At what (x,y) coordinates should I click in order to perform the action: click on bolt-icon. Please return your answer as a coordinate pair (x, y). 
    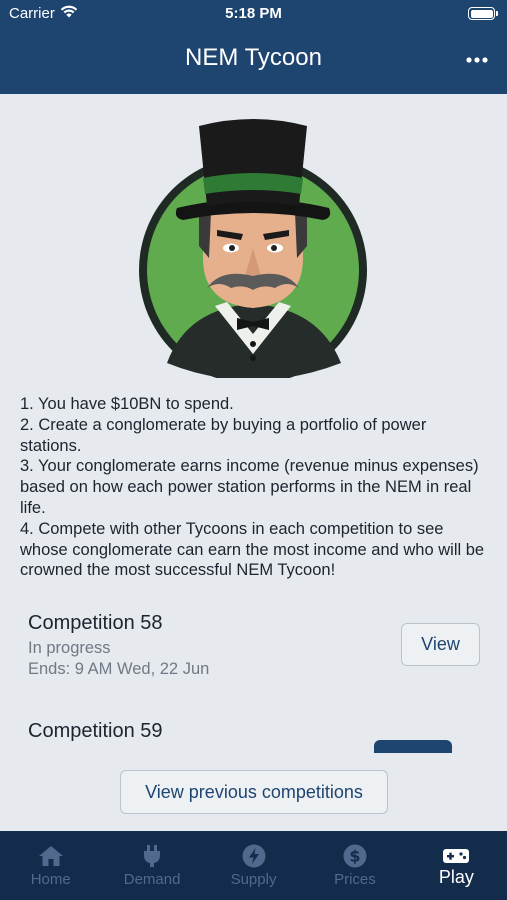
    Looking at the image, I should click on (254, 856).